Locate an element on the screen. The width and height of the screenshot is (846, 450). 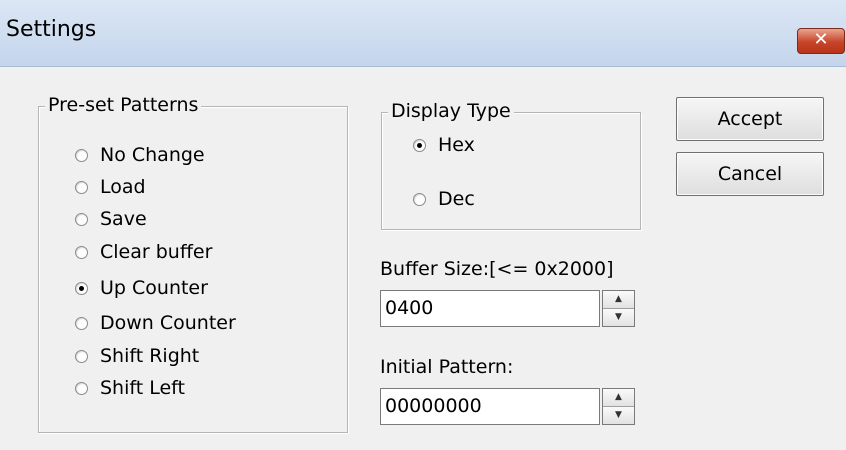
radio-shift-left: Shift Left is located at coordinates (130, 388).